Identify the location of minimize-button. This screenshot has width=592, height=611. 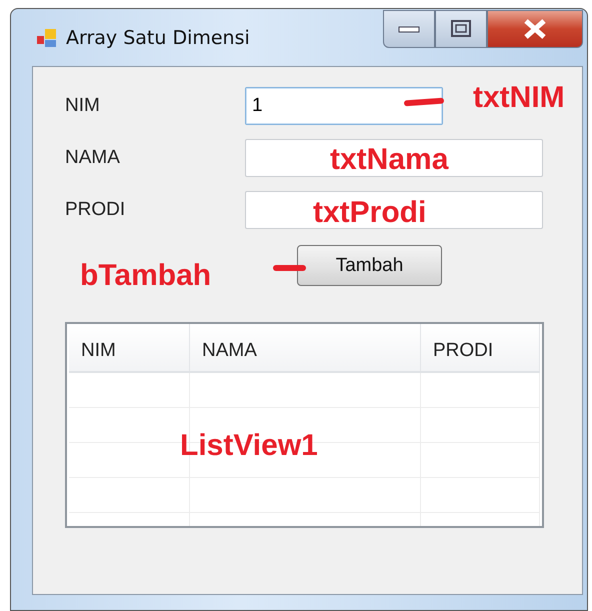
(409, 29).